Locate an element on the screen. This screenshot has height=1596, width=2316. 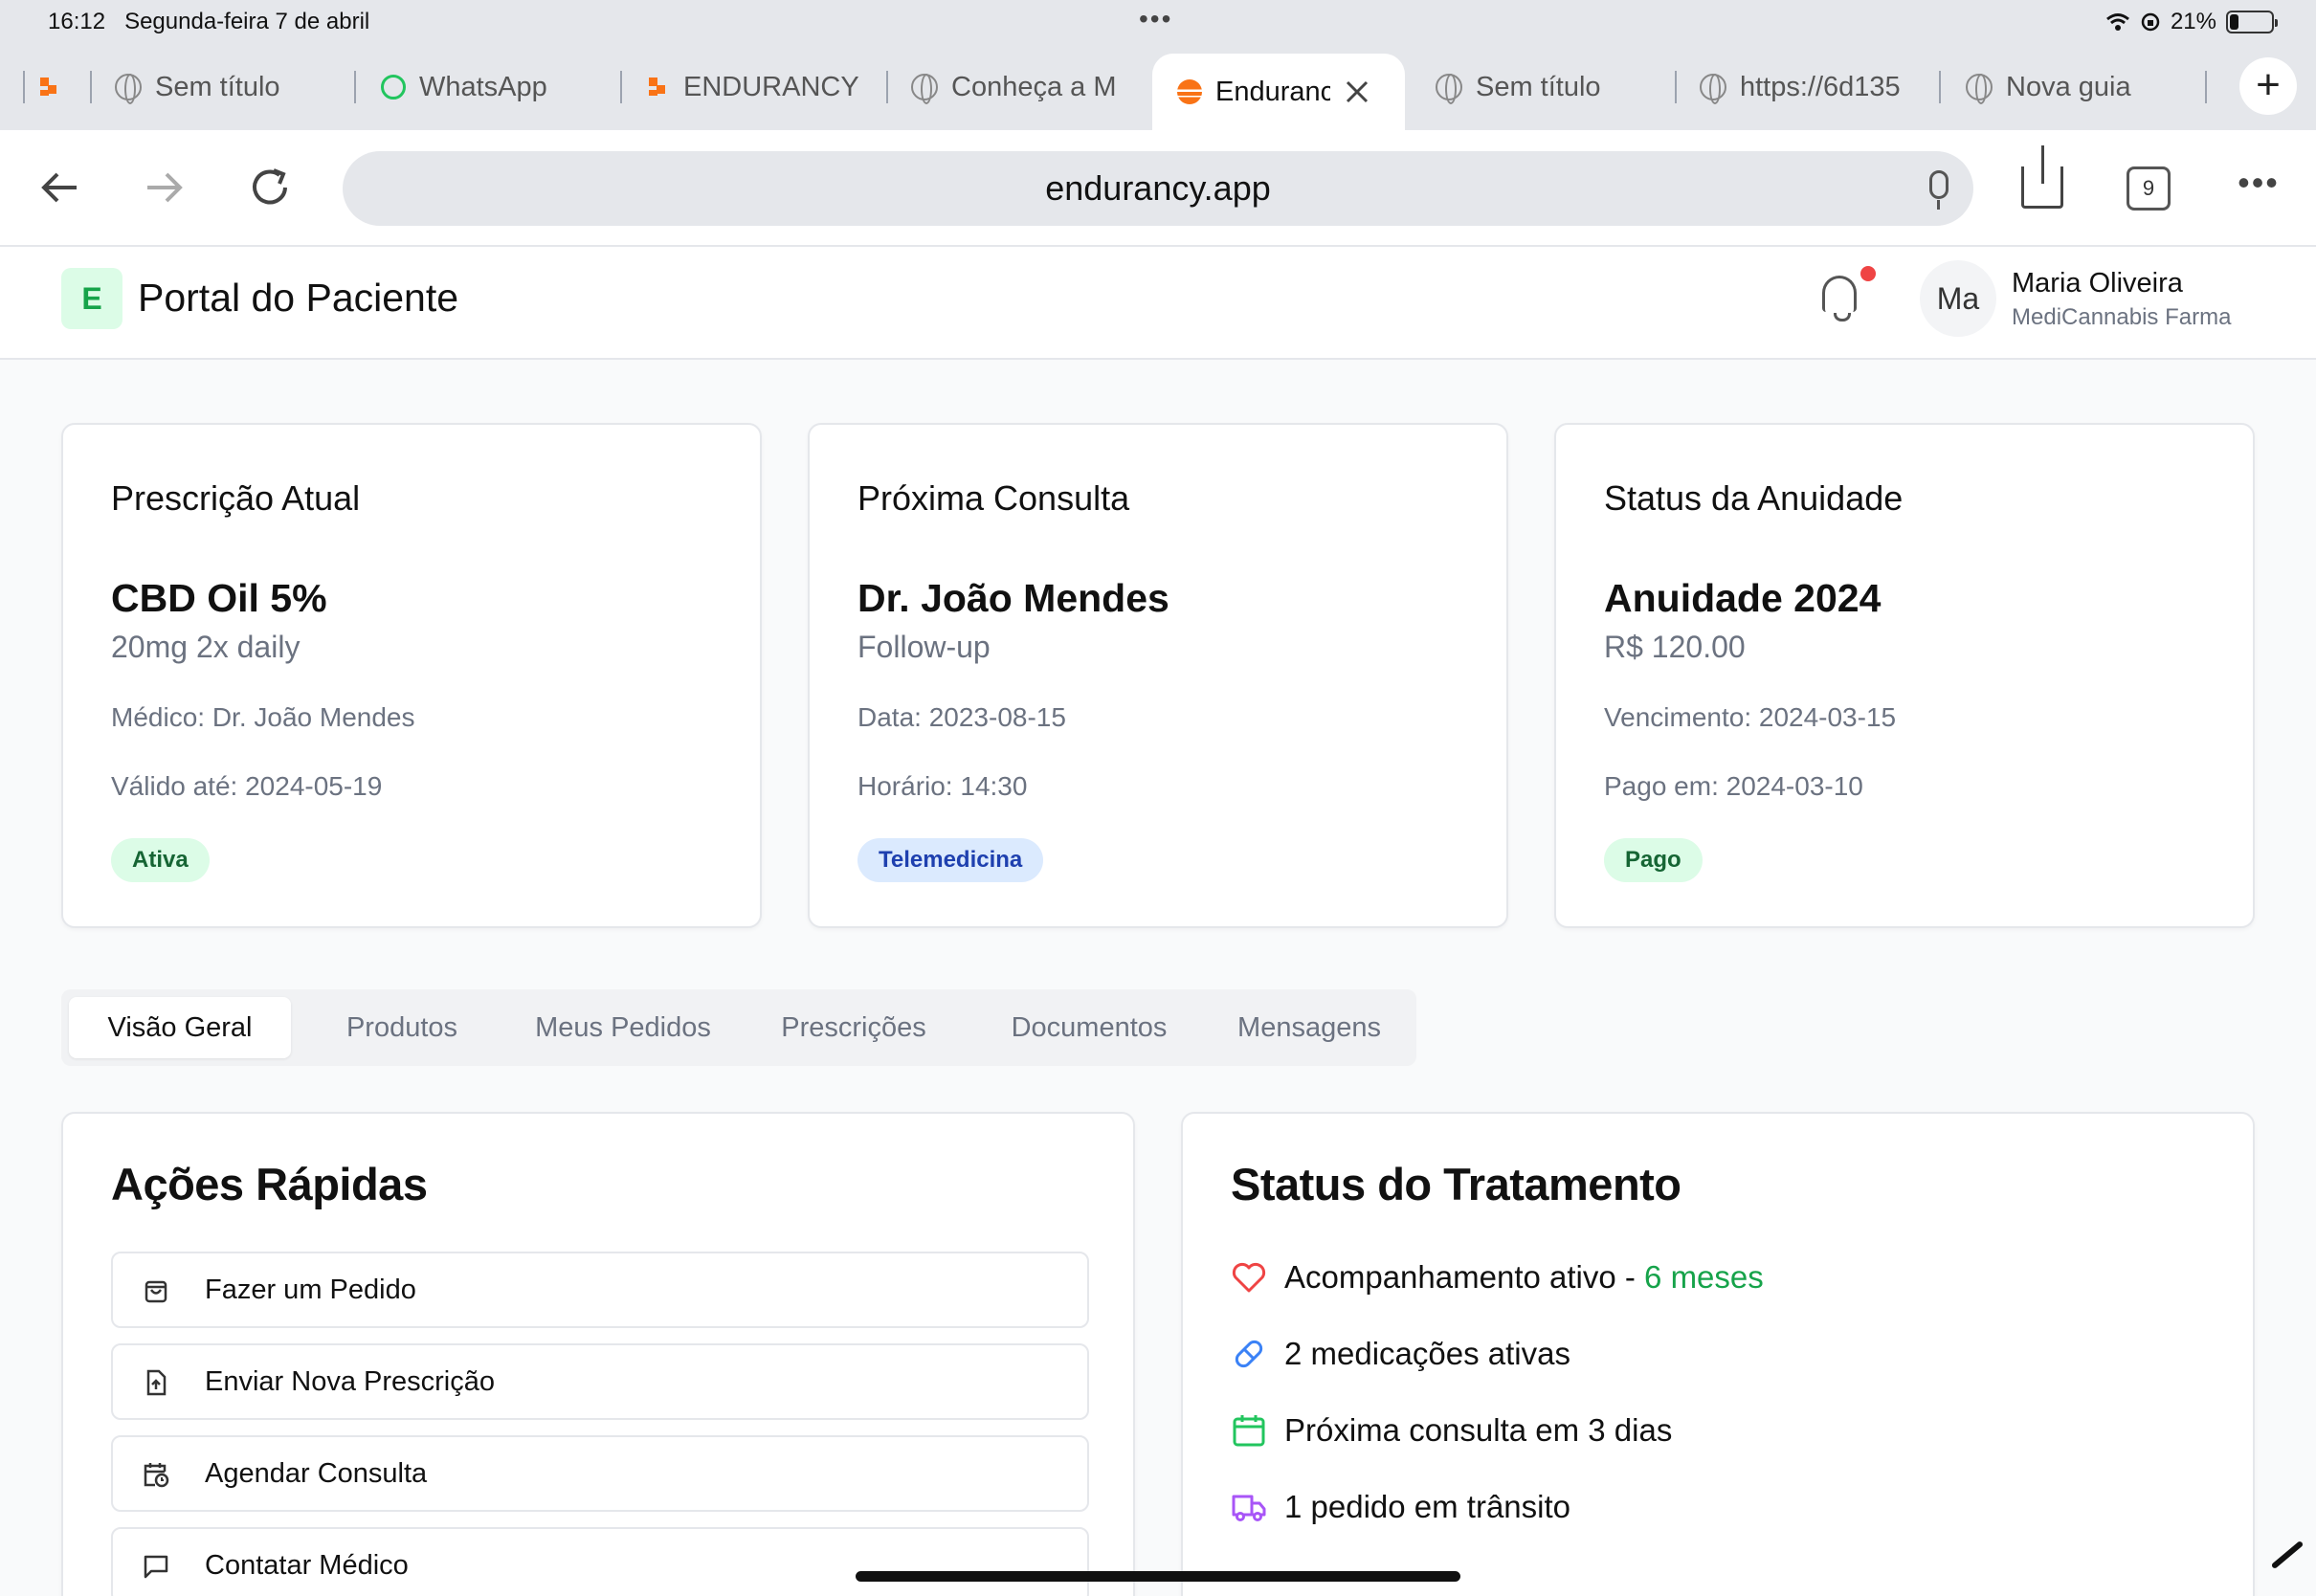
battery-percent: 21% is located at coordinates (2193, 21).